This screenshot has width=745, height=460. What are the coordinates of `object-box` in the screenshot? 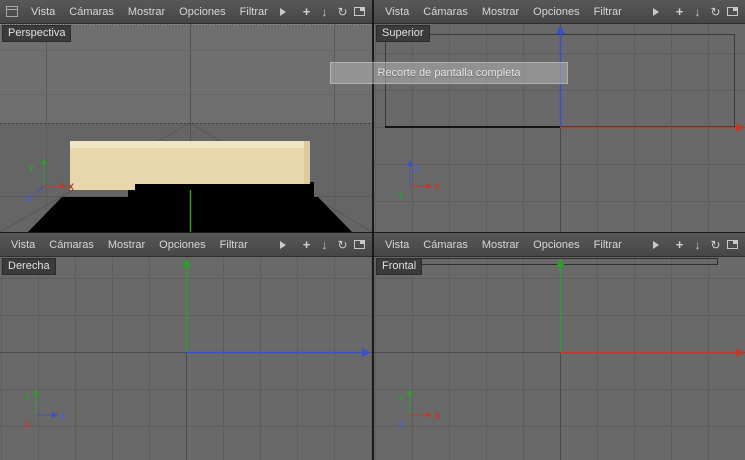 It's located at (190, 165).